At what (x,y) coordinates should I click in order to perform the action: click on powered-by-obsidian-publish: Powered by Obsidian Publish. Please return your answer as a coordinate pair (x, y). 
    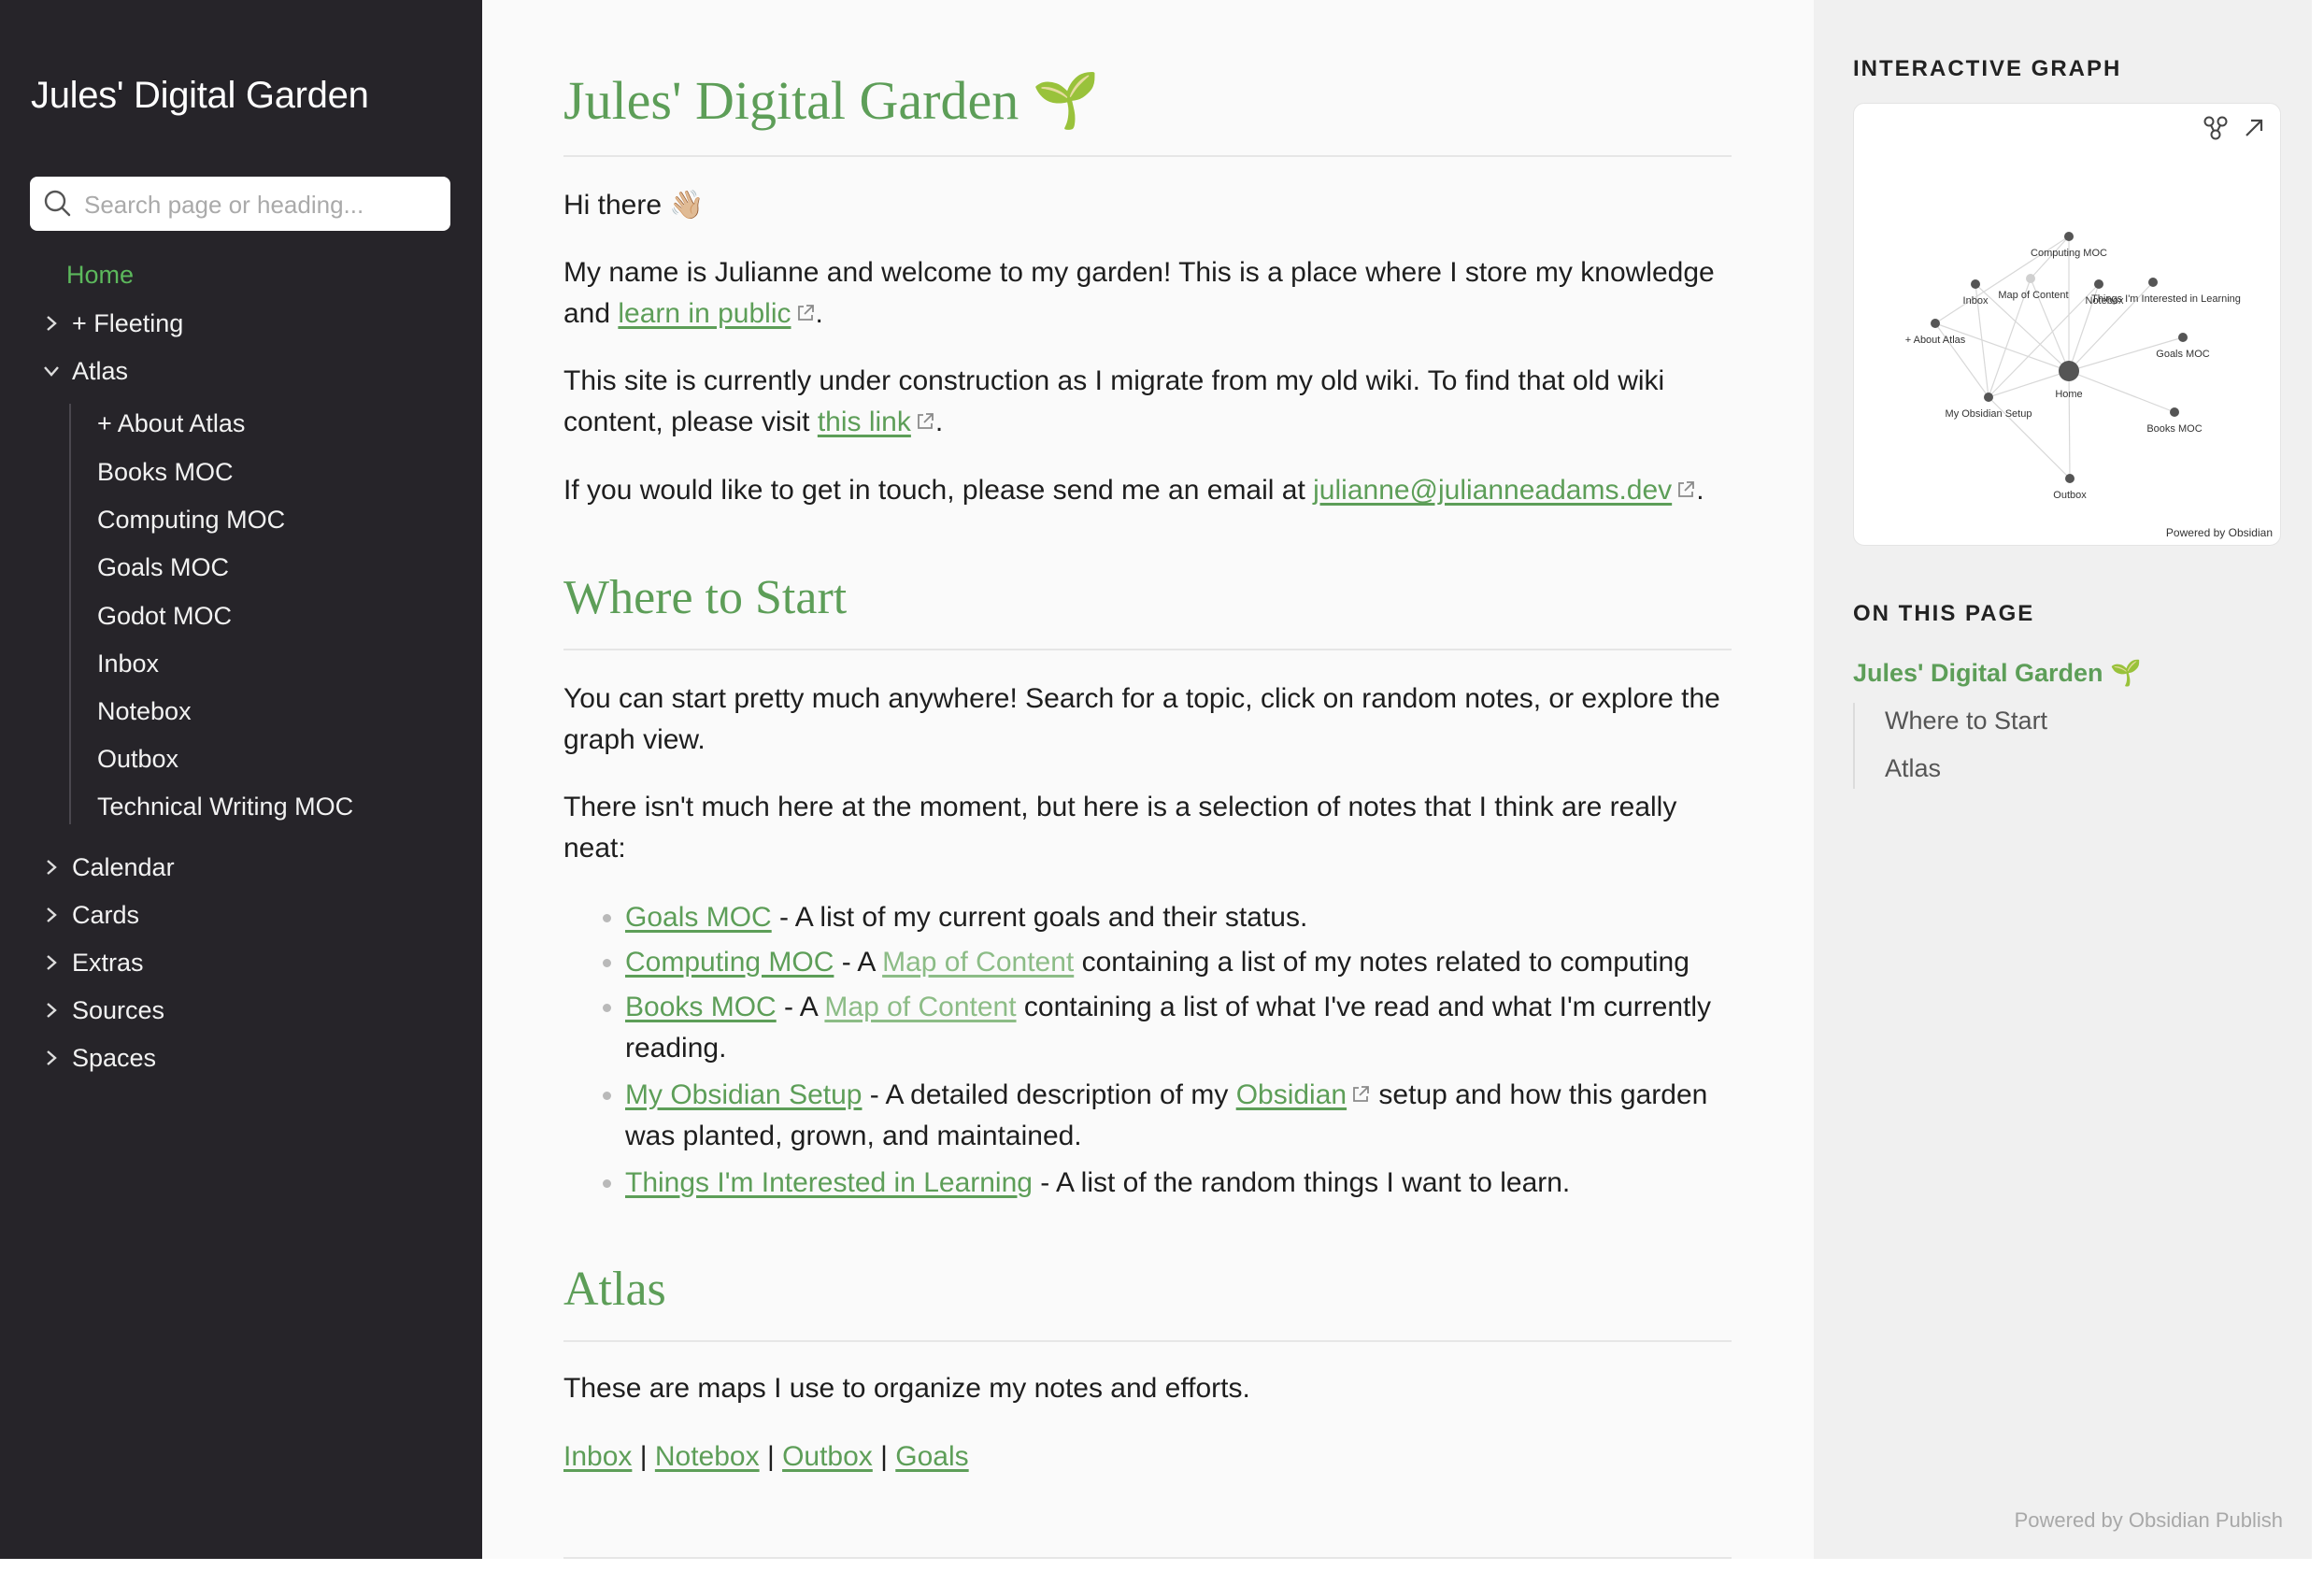
    Looking at the image, I should click on (2149, 1520).